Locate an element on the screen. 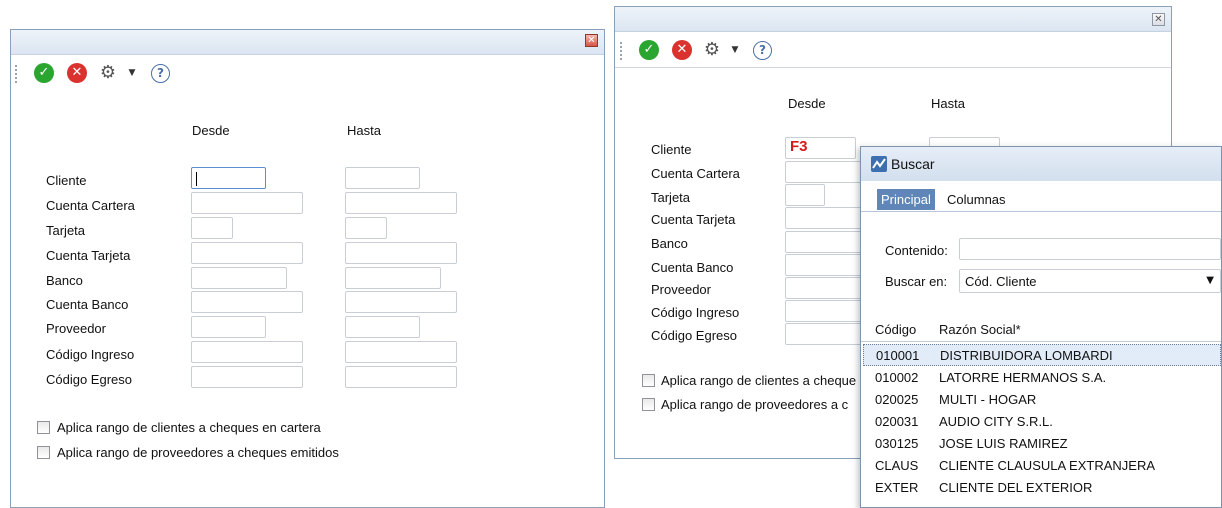 The image size is (1222, 508). row-code: 010001 is located at coordinates (898, 355).